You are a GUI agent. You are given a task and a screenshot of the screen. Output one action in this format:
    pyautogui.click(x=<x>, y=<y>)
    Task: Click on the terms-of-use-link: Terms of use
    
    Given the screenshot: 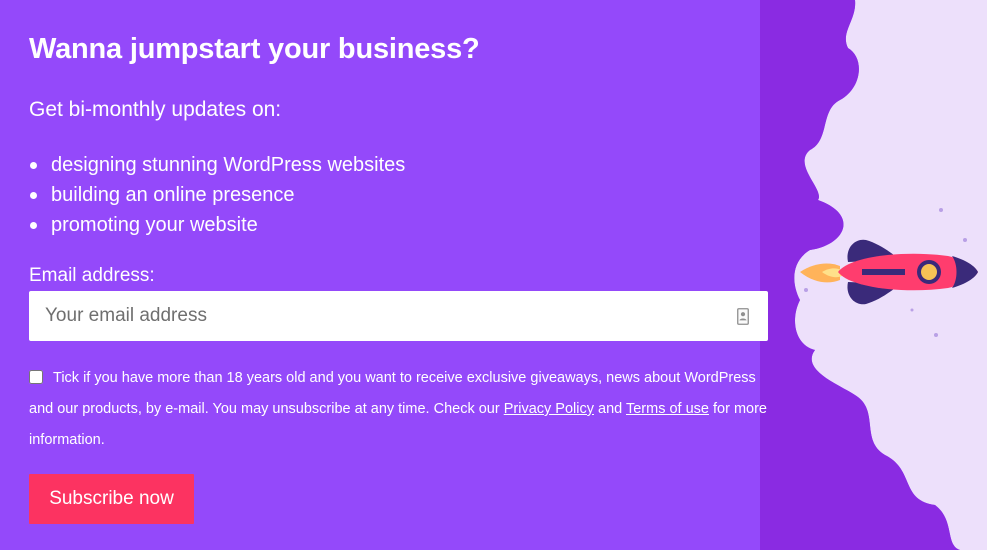 What is the action you would take?
    pyautogui.click(x=667, y=409)
    